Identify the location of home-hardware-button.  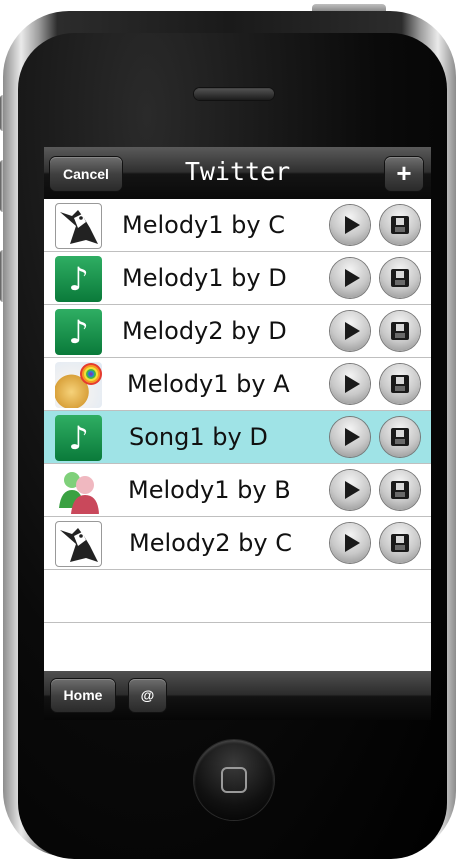
(234, 780).